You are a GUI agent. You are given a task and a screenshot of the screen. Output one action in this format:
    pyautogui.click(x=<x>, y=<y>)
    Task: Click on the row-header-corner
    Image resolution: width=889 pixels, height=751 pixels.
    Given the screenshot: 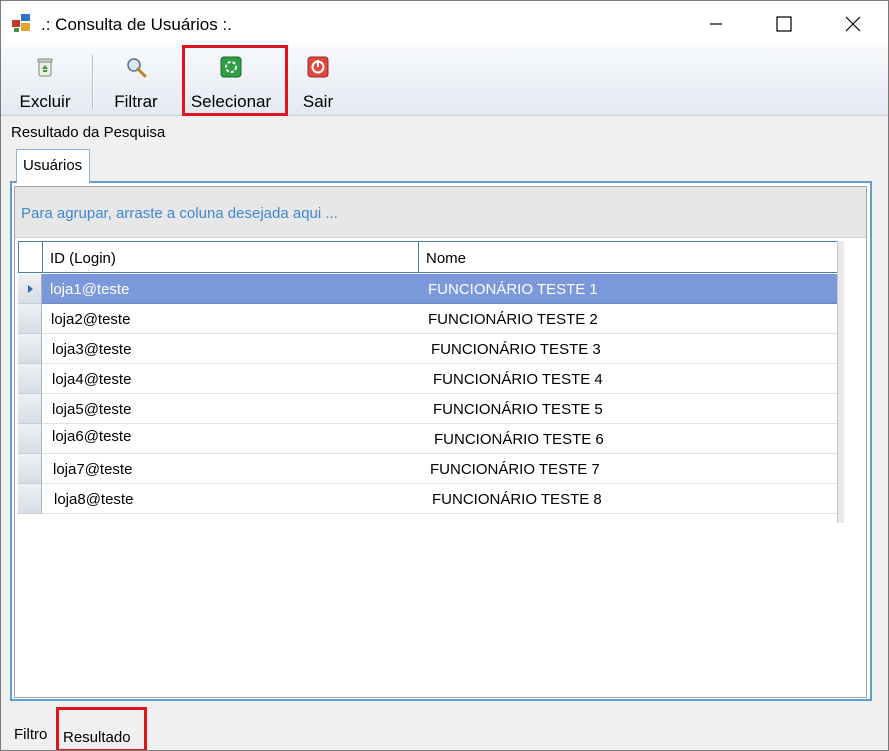 What is the action you would take?
    pyautogui.click(x=30, y=257)
    